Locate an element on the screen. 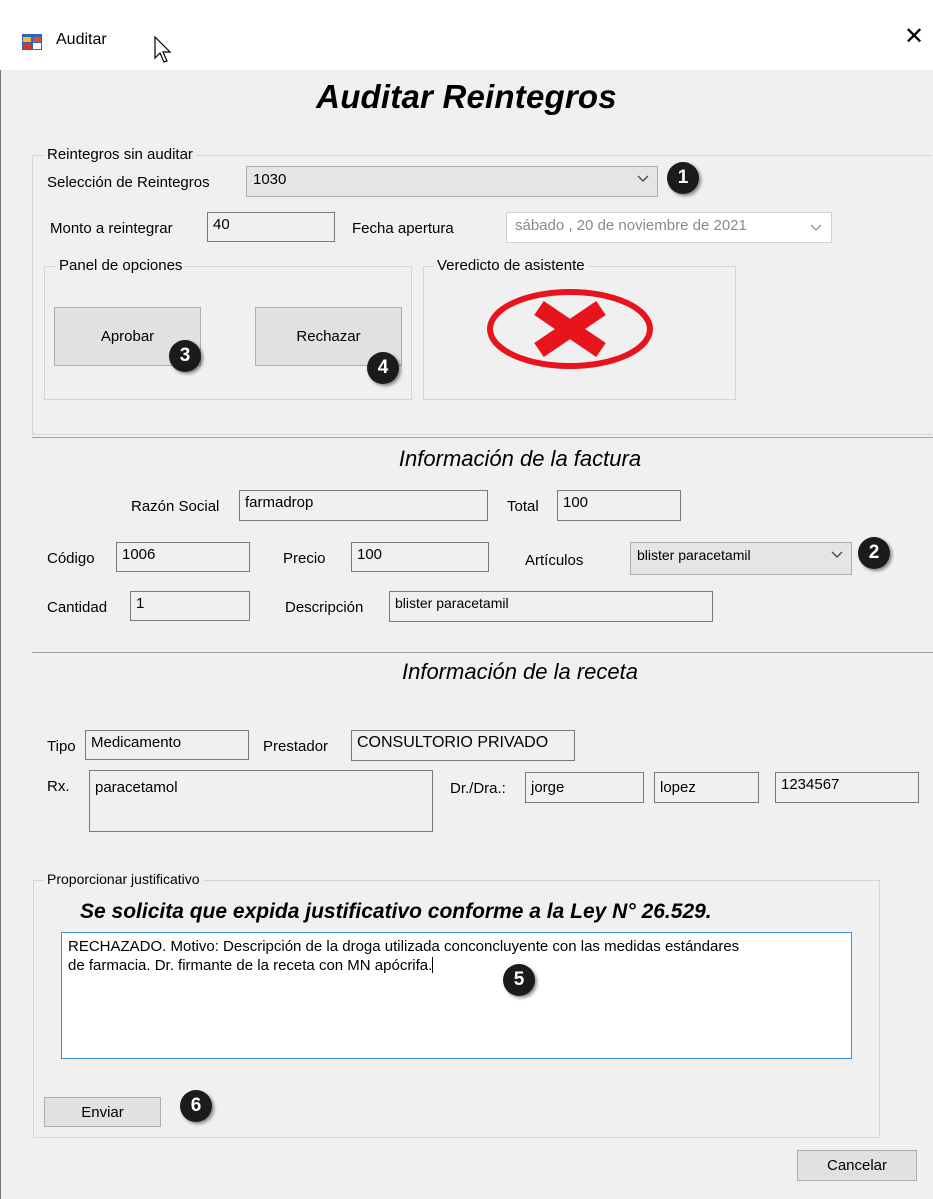  receta-section-title: Información de la receta is located at coordinates (520, 671).